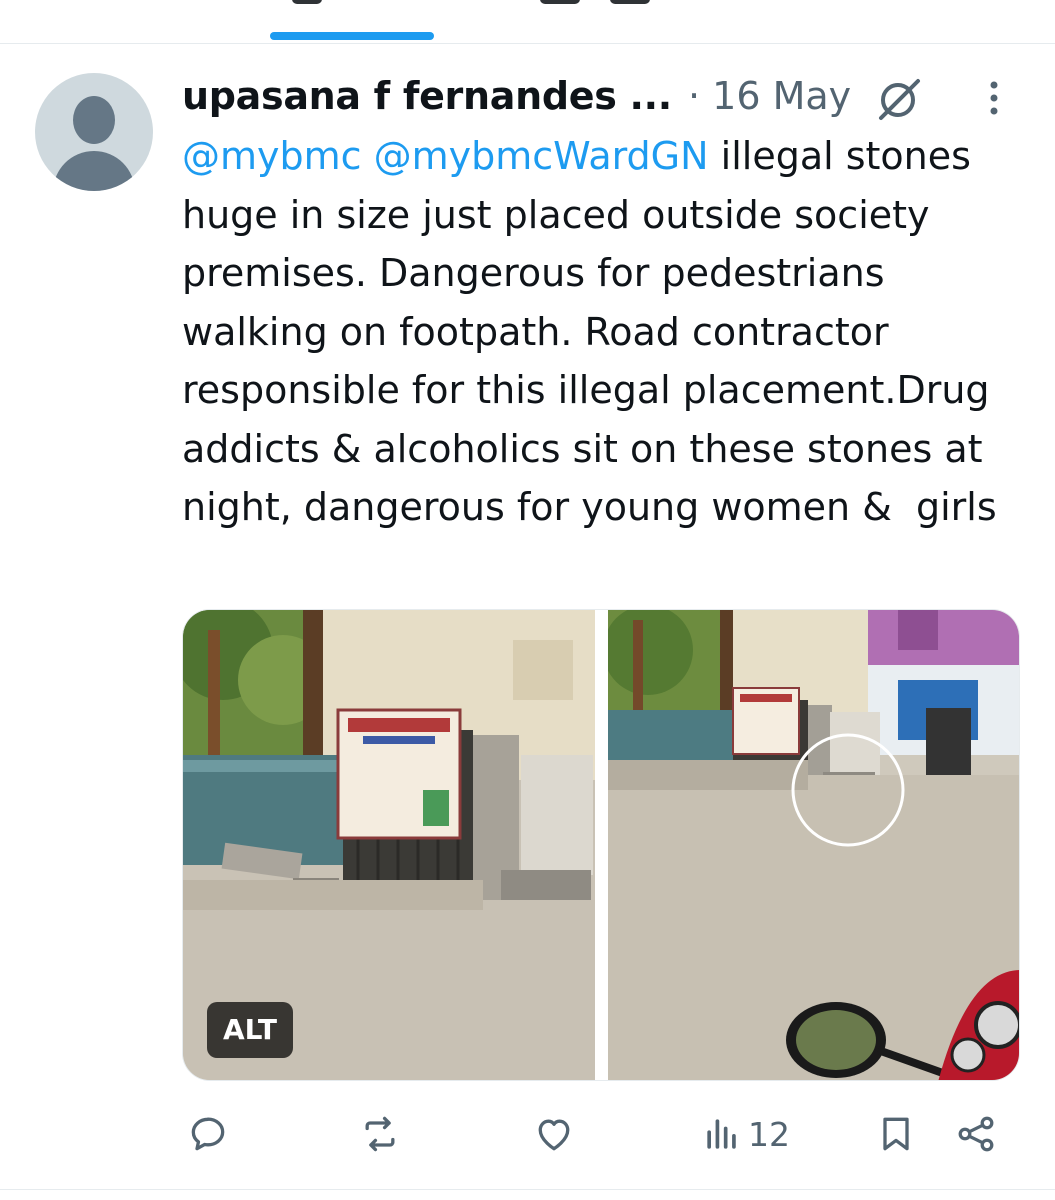  I want to click on share-icon, so click(976, 1134).